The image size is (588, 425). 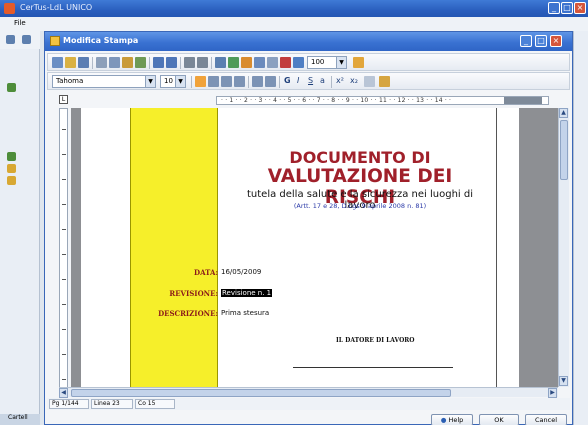 I want to click on underline-button: S, so click(x=310, y=80).